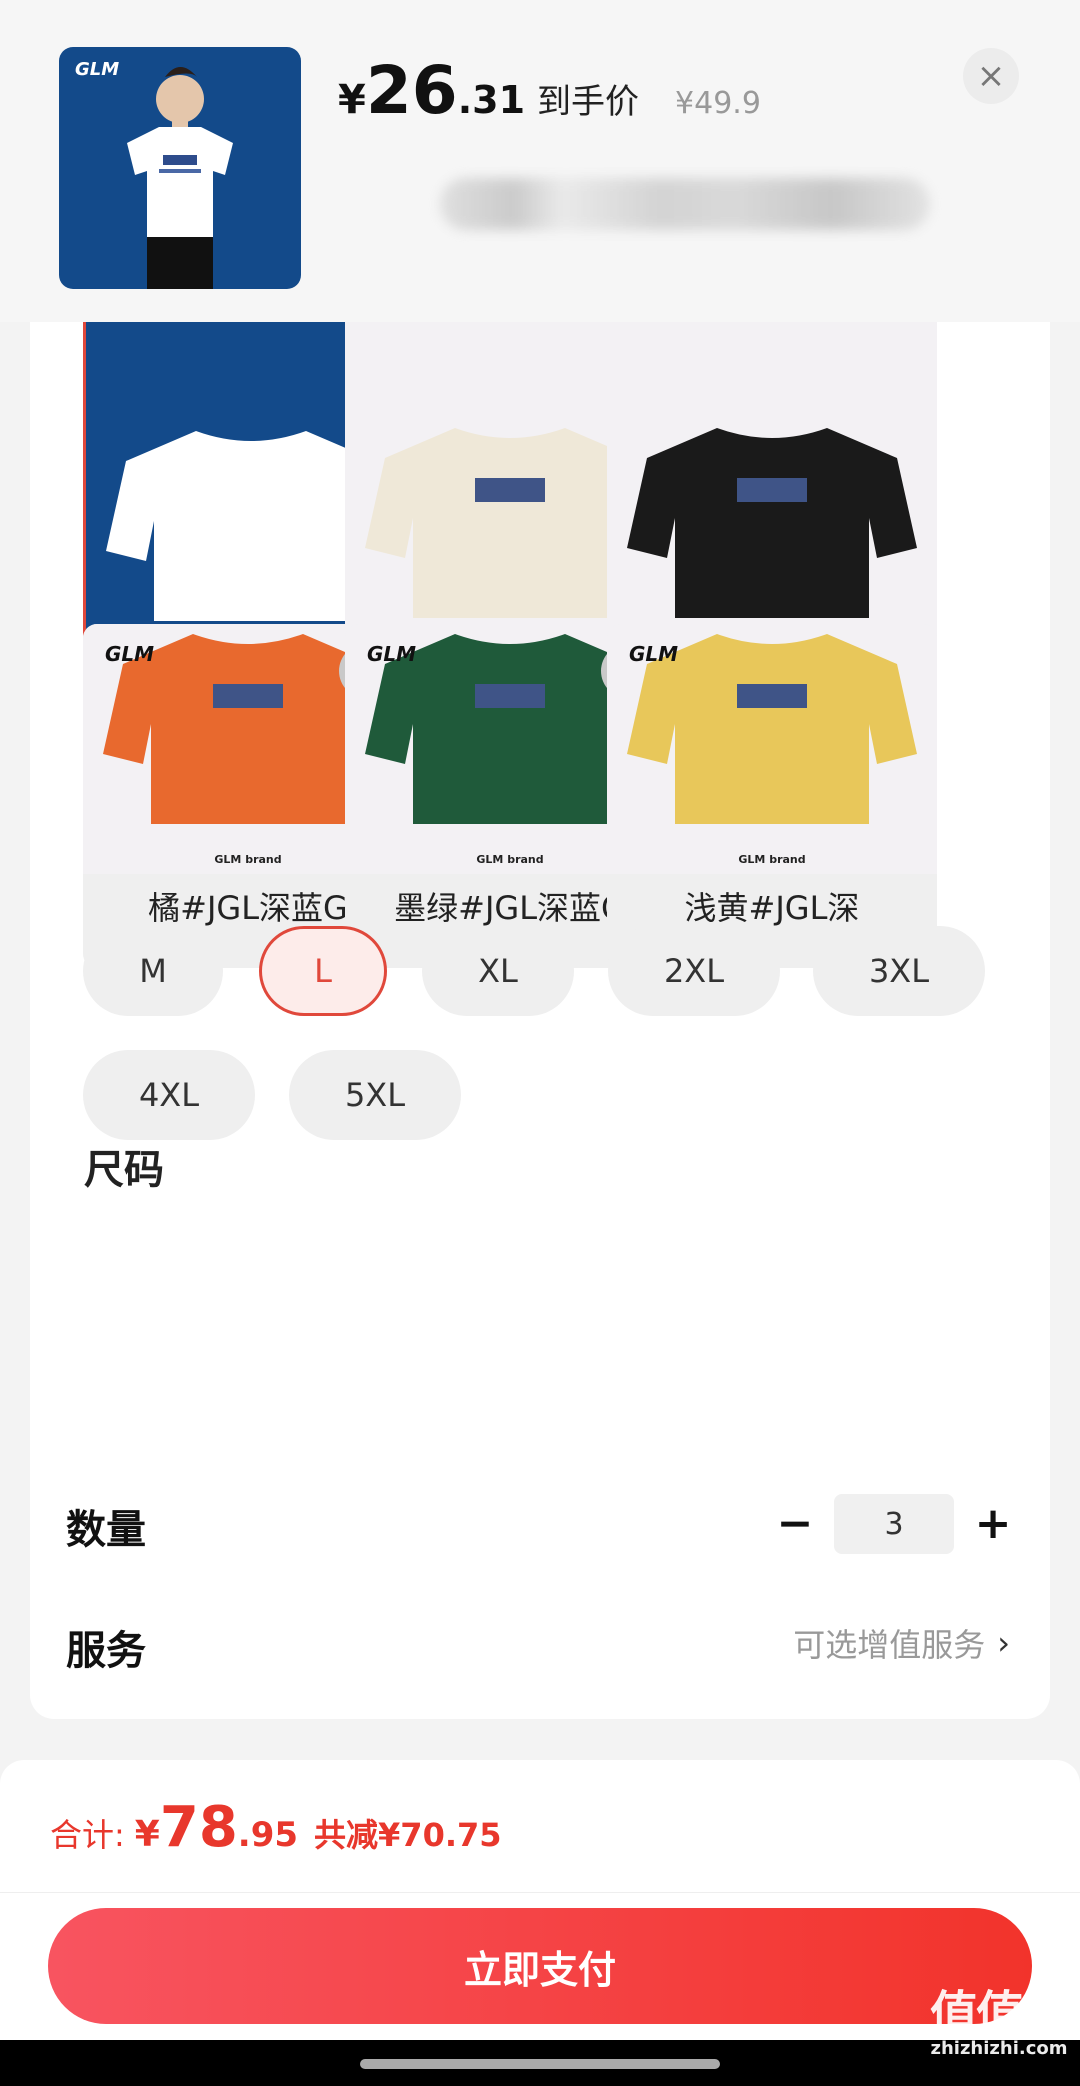  I want to click on total-decimal: .95, so click(268, 1835).